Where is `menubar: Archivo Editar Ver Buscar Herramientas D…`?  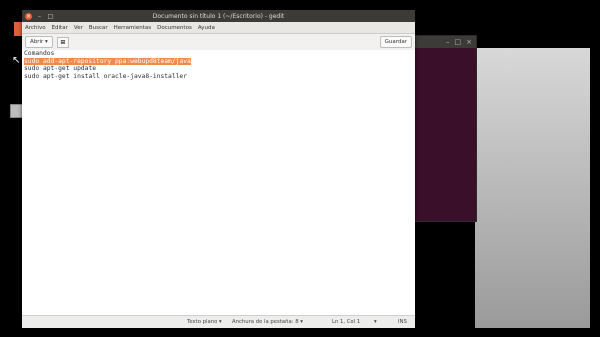
menubar: Archivo Editar Ver Buscar Herramientas D… is located at coordinates (218, 28).